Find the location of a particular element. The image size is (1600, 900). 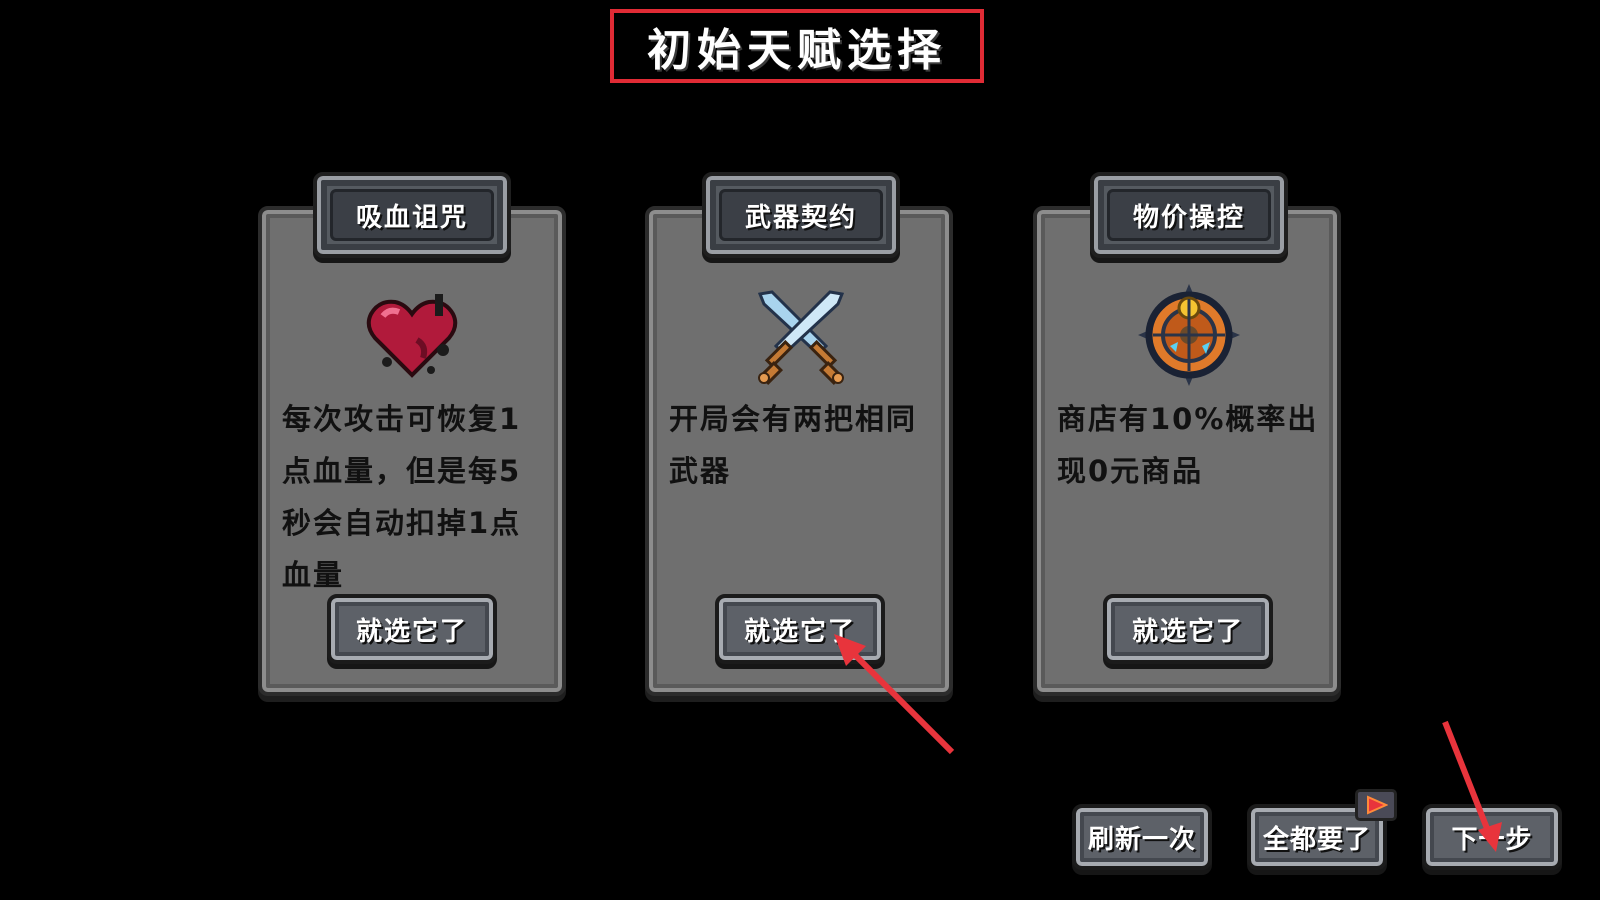

next-step-button: 下一步 is located at coordinates (1492, 837).